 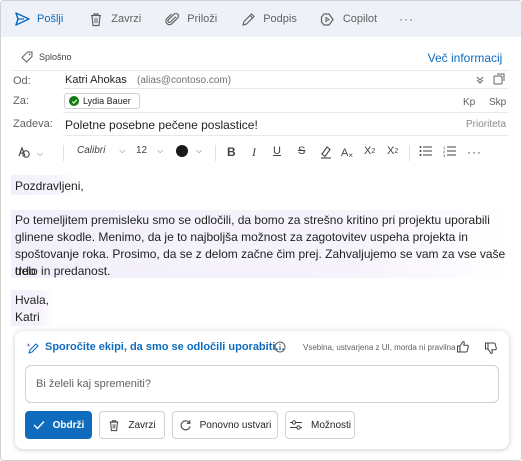 What do you see at coordinates (91, 150) in the screenshot?
I see `font-family-value: Calibri` at bounding box center [91, 150].